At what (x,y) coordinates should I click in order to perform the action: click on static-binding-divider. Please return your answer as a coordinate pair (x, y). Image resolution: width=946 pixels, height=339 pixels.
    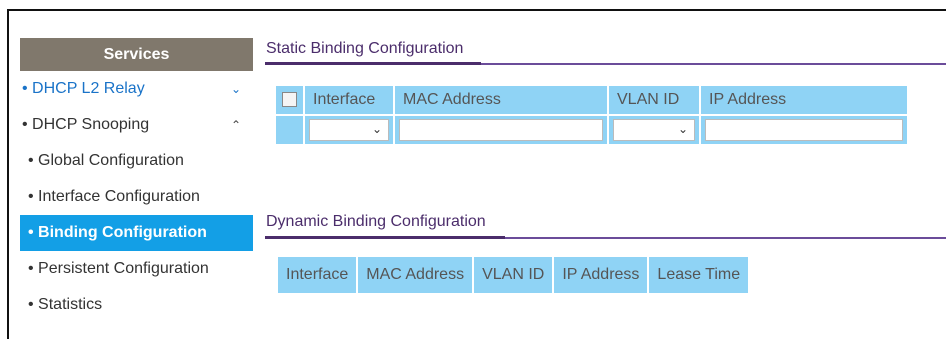
    Looking at the image, I should click on (605, 63).